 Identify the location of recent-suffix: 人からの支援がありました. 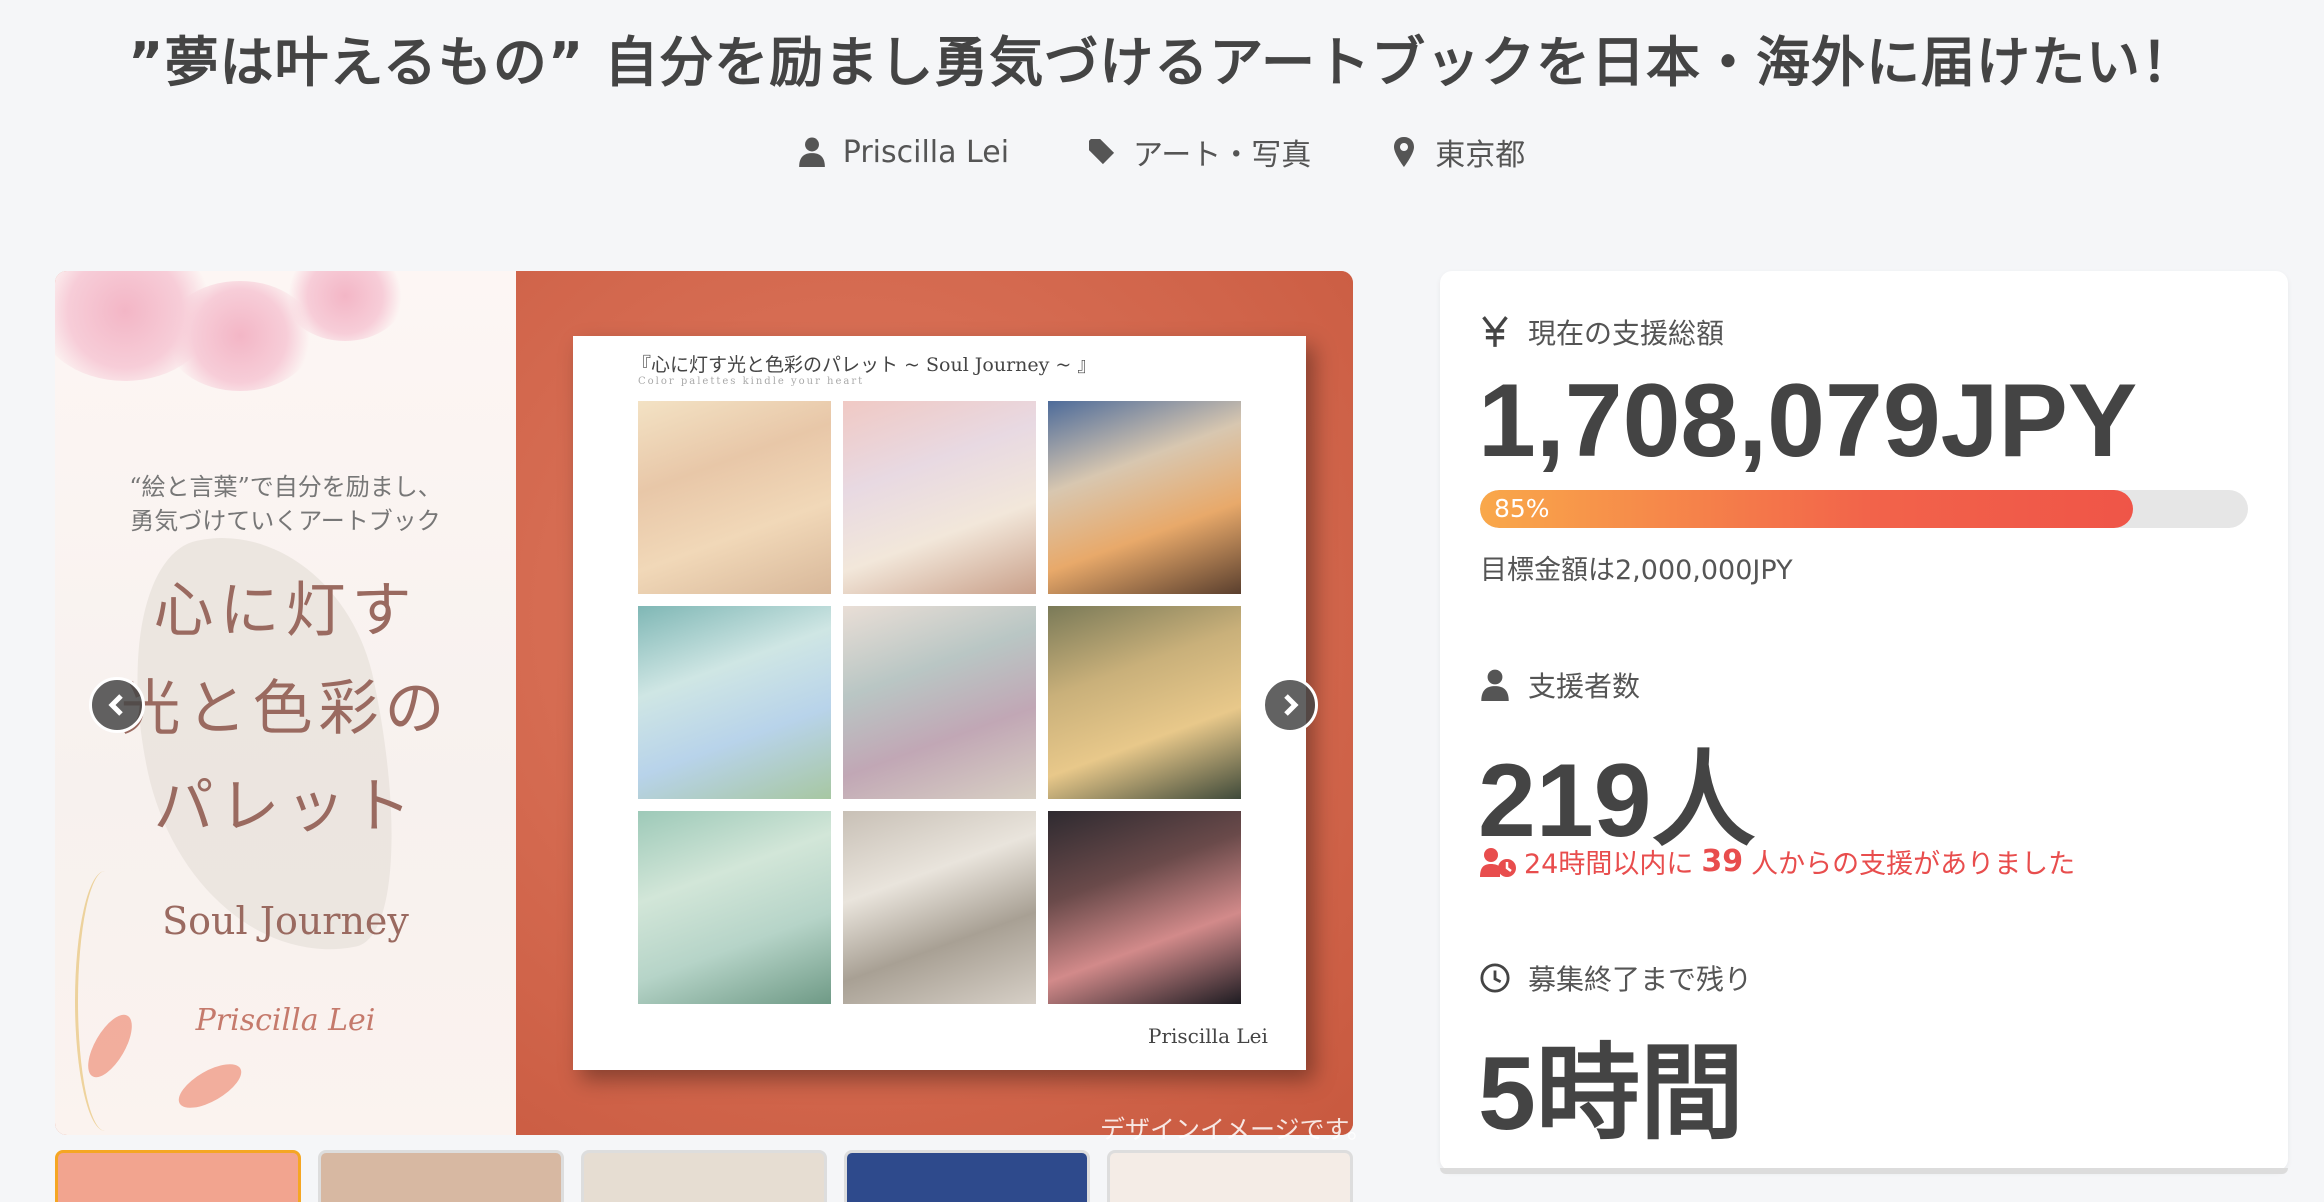
(1913, 864).